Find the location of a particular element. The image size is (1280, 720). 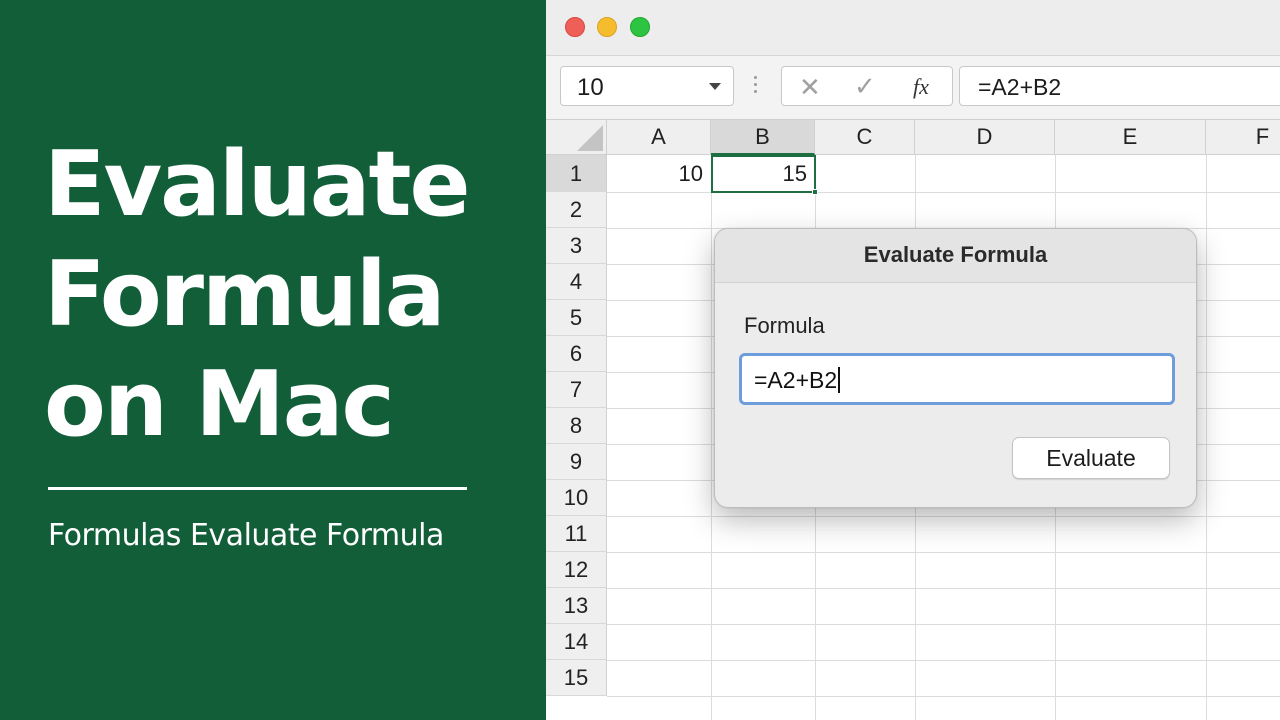

column-header-b: B is located at coordinates (763, 137).